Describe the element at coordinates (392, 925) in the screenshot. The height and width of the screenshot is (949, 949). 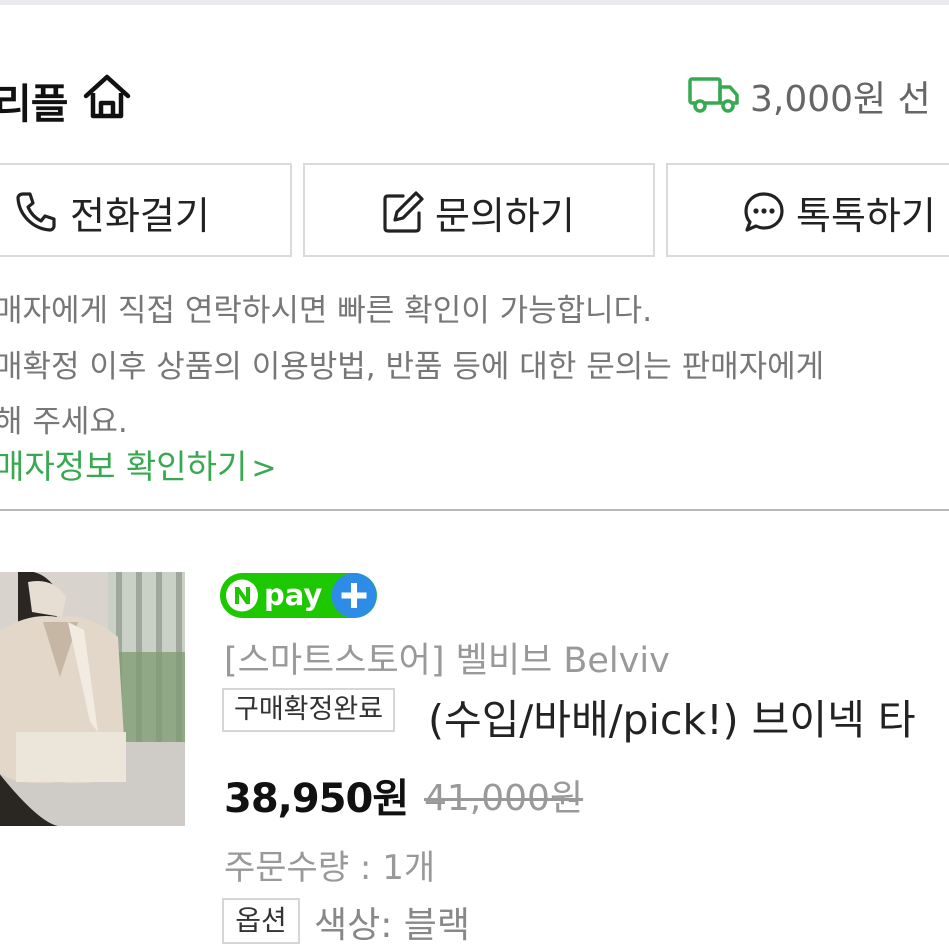
I see `option-value: 색상: 블랙` at that location.